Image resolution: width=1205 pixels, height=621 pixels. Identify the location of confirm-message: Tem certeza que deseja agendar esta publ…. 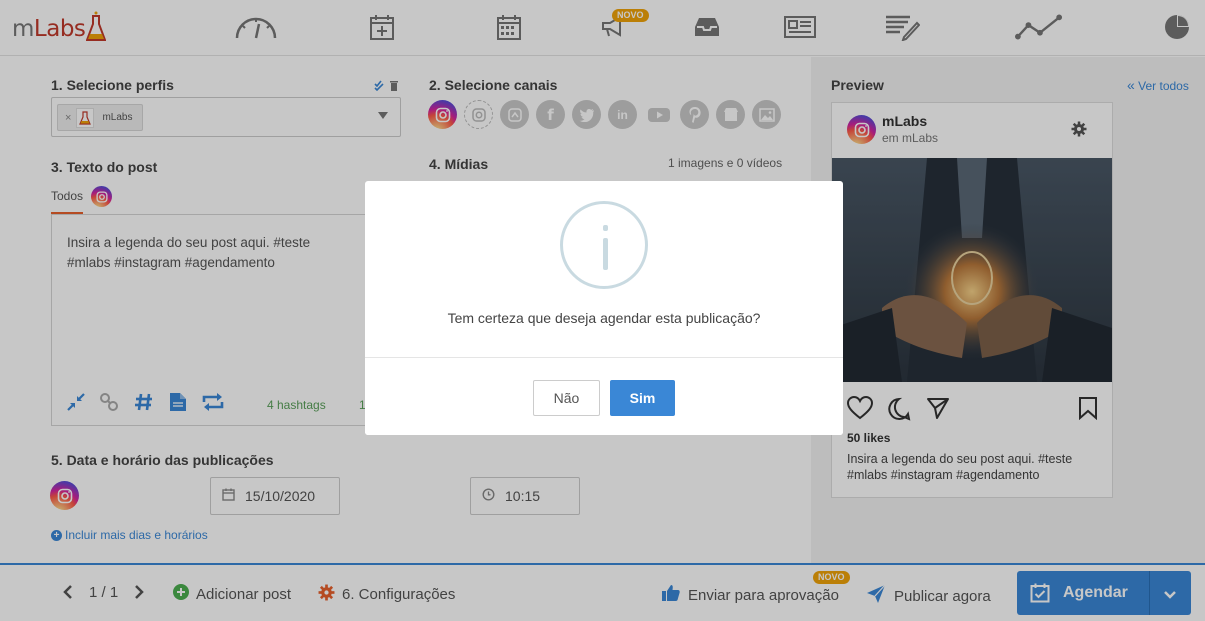
(604, 318).